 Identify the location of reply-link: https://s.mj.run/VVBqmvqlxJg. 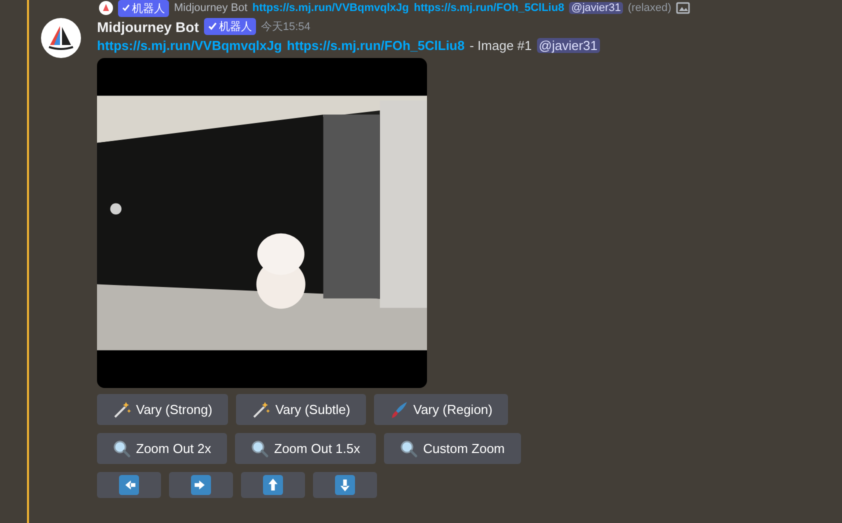
(330, 8).